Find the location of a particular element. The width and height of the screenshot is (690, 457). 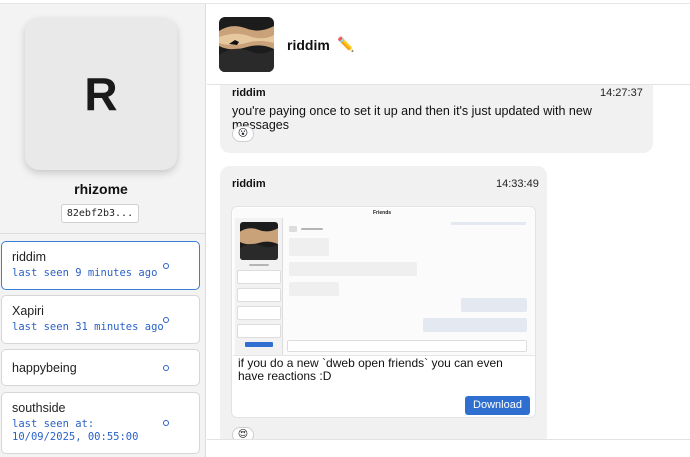

chat-title: riddim is located at coordinates (308, 45).